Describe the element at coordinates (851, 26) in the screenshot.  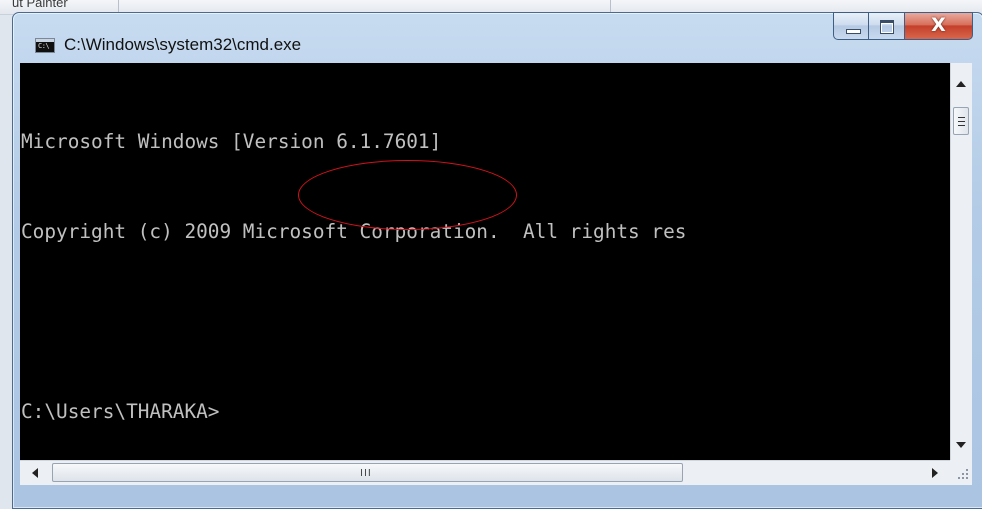
I see `minimize-button` at that location.